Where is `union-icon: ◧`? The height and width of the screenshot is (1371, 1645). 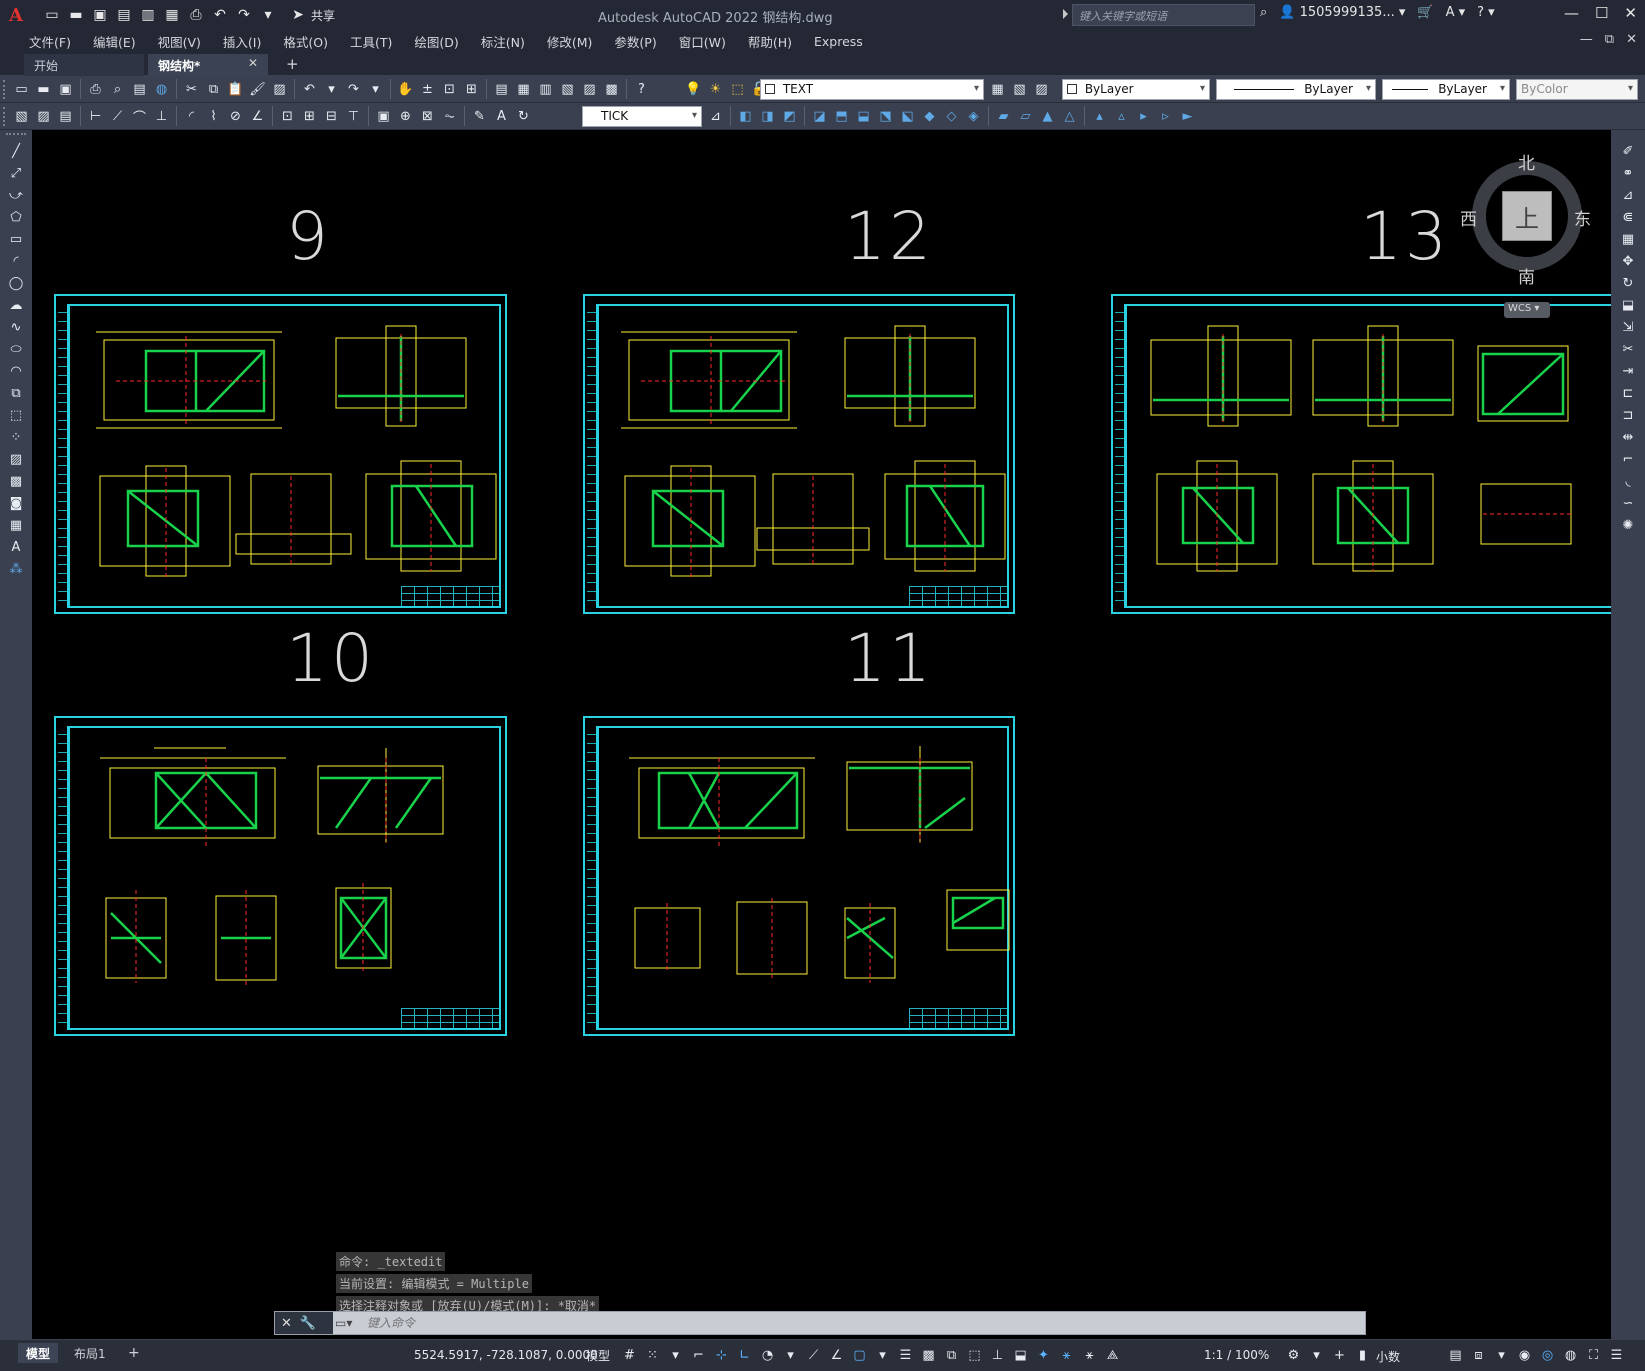
union-icon: ◧ is located at coordinates (745, 116).